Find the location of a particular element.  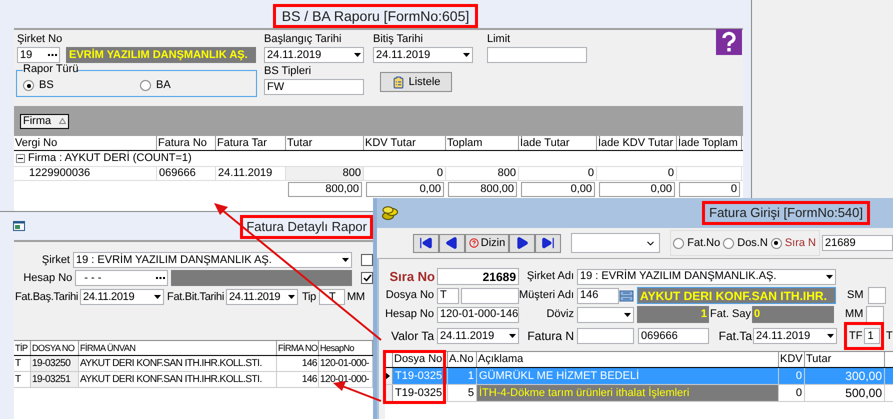

column-header: İade KDV Tutar is located at coordinates (637, 143).